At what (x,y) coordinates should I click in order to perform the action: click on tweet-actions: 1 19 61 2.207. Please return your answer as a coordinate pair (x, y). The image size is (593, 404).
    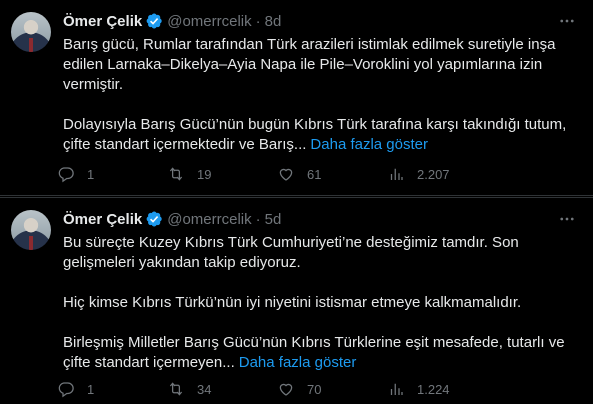
    Looking at the image, I should click on (277, 174).